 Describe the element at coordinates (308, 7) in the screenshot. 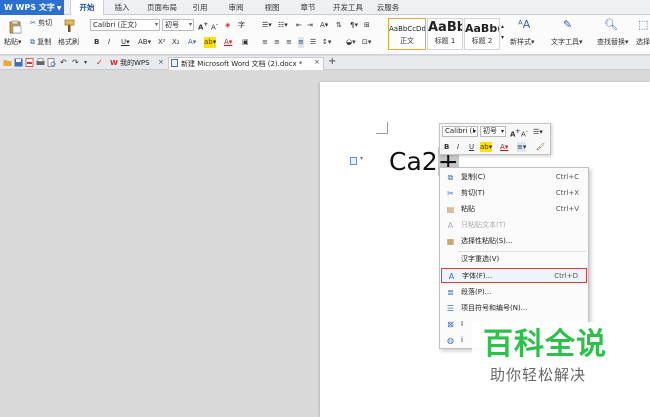

I see `tab-chapter: 章节` at that location.